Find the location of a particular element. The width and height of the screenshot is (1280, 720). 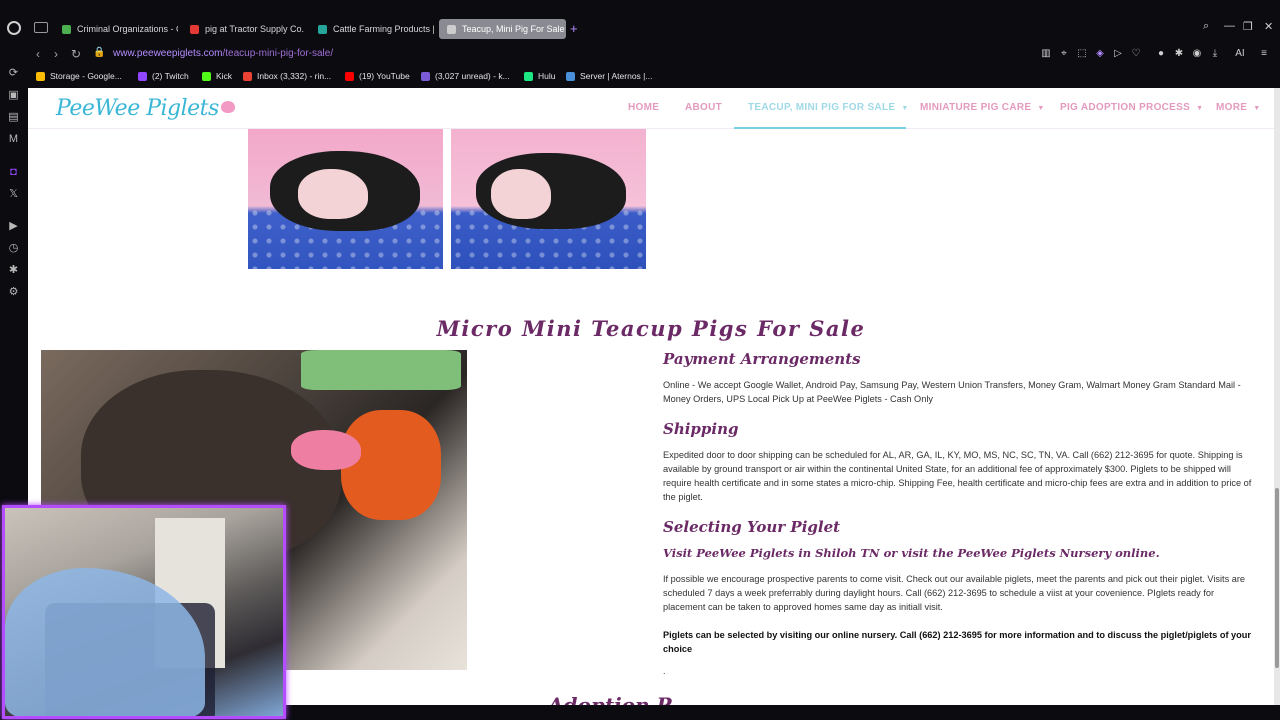

tab-label: Cattle Farming Products | is located at coordinates (383, 29).